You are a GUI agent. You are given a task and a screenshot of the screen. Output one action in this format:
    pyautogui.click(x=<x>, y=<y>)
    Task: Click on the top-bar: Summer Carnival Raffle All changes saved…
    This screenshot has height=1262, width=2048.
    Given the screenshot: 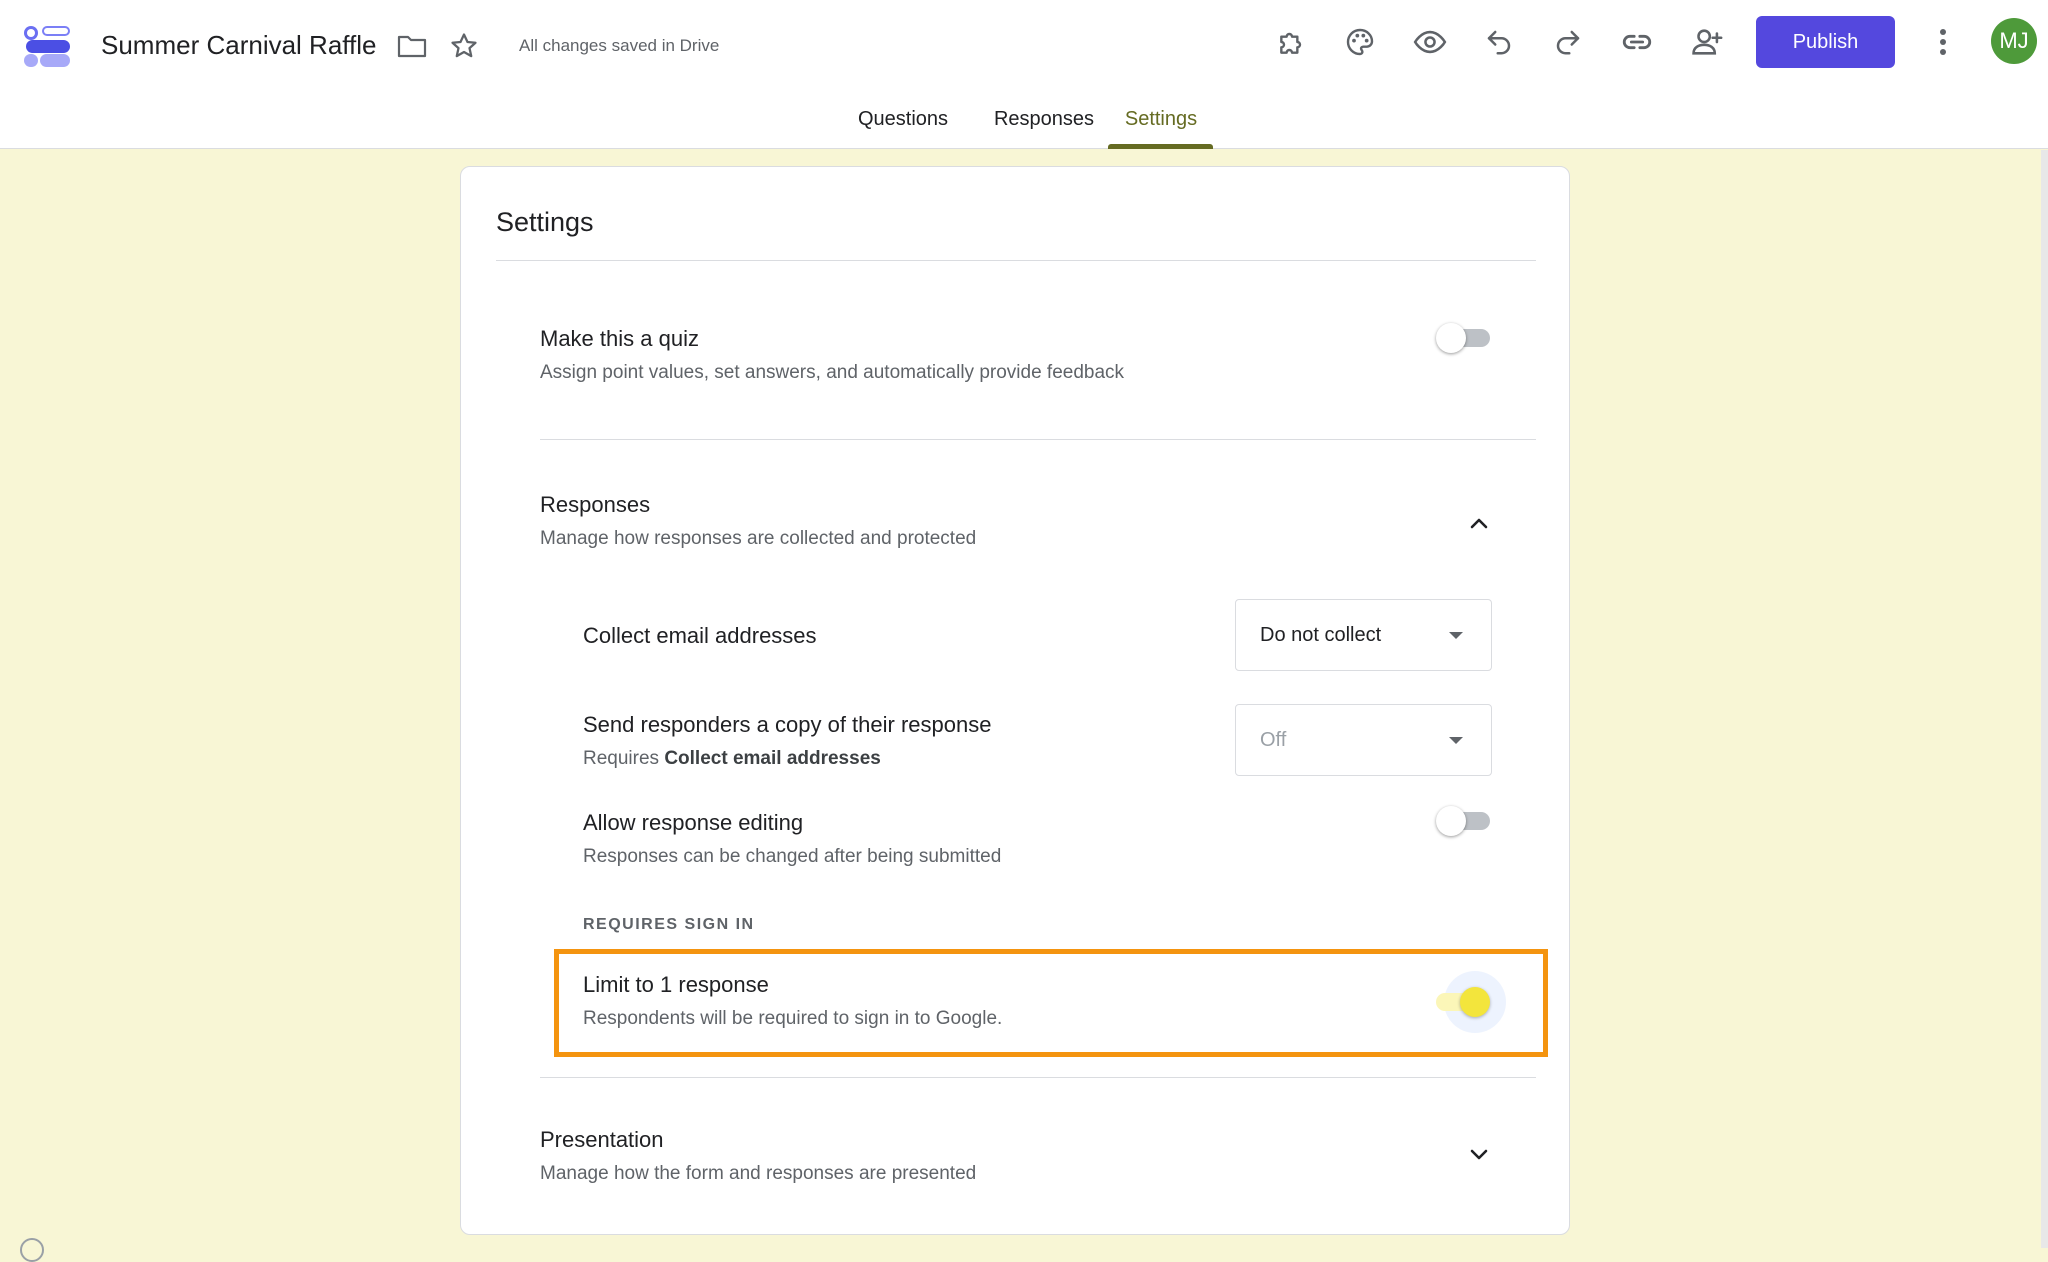 What is the action you would take?
    pyautogui.click(x=1024, y=74)
    